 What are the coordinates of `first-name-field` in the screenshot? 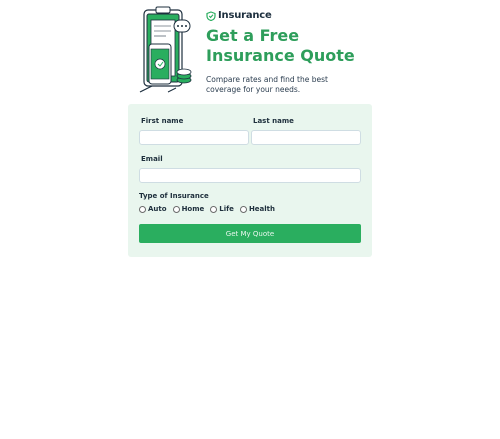 It's located at (194, 137).